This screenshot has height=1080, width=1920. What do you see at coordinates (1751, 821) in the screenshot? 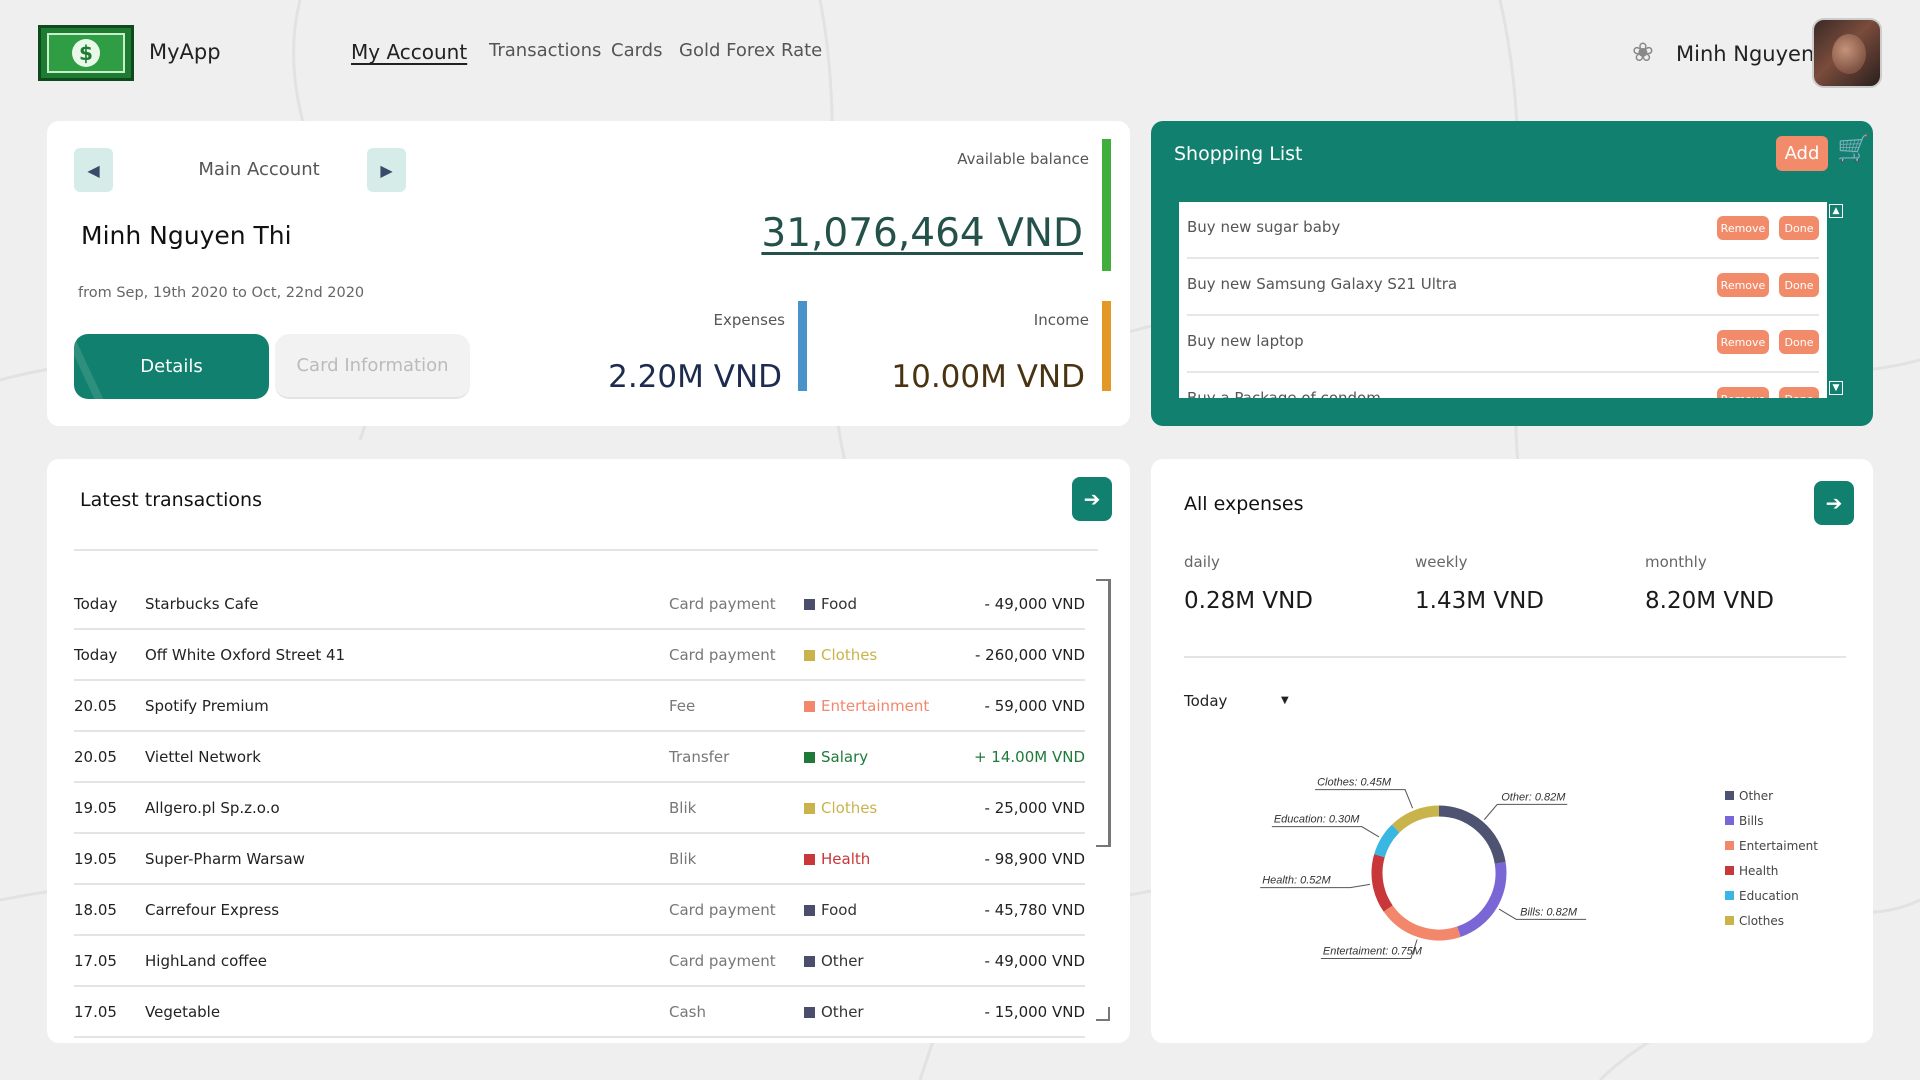
I see `legend-label: Bills` at bounding box center [1751, 821].